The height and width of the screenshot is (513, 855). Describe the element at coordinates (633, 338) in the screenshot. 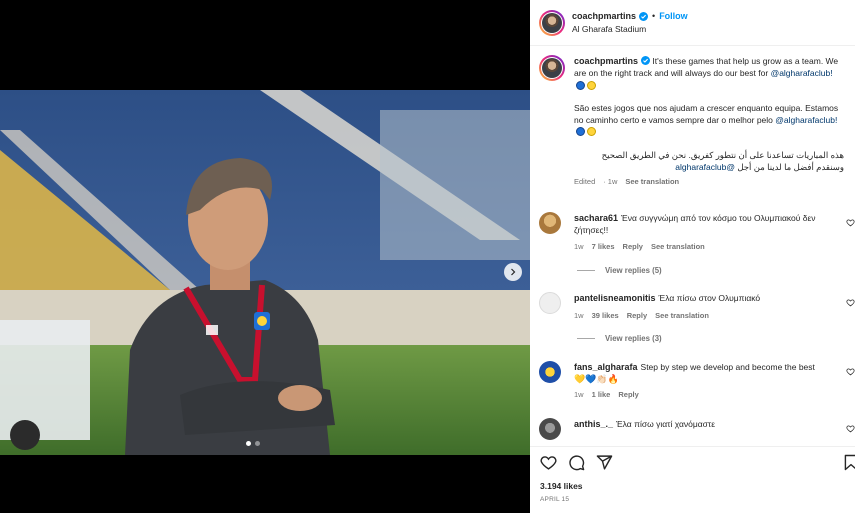

I see `view-replies-label: View replies (3)` at that location.